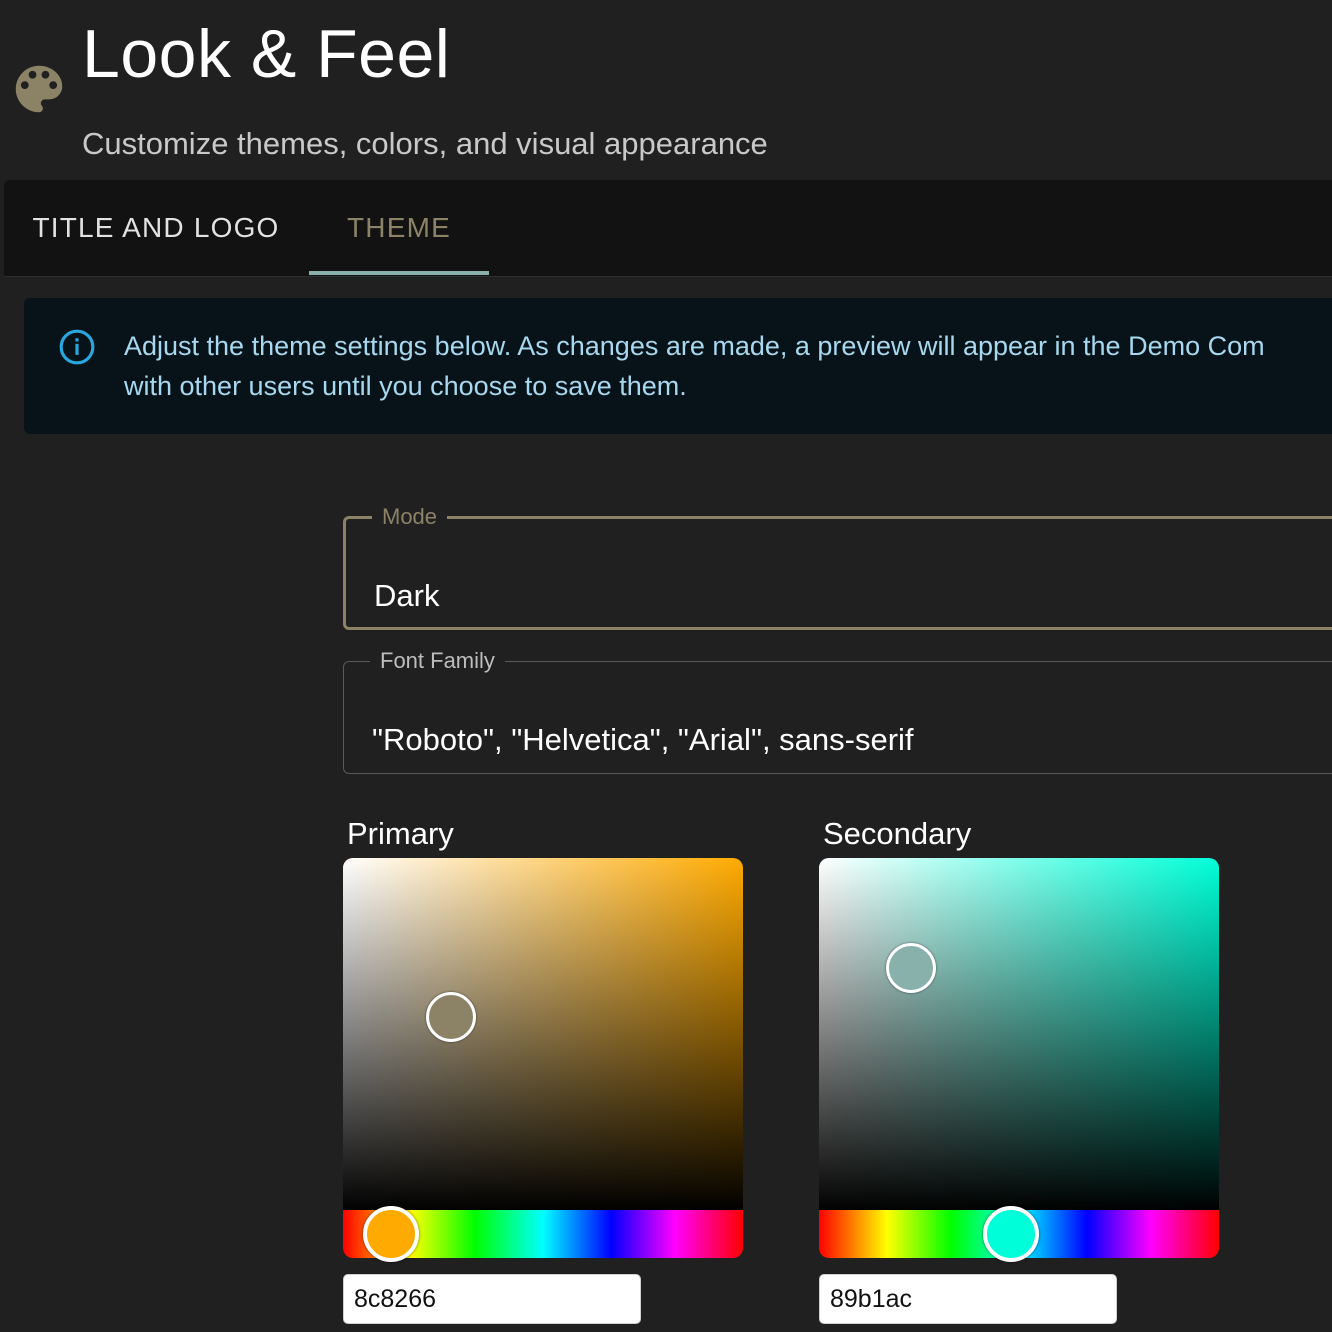 This screenshot has width=1332, height=1332. Describe the element at coordinates (911, 967) in the screenshot. I see `secondary-saturation-pointer` at that location.